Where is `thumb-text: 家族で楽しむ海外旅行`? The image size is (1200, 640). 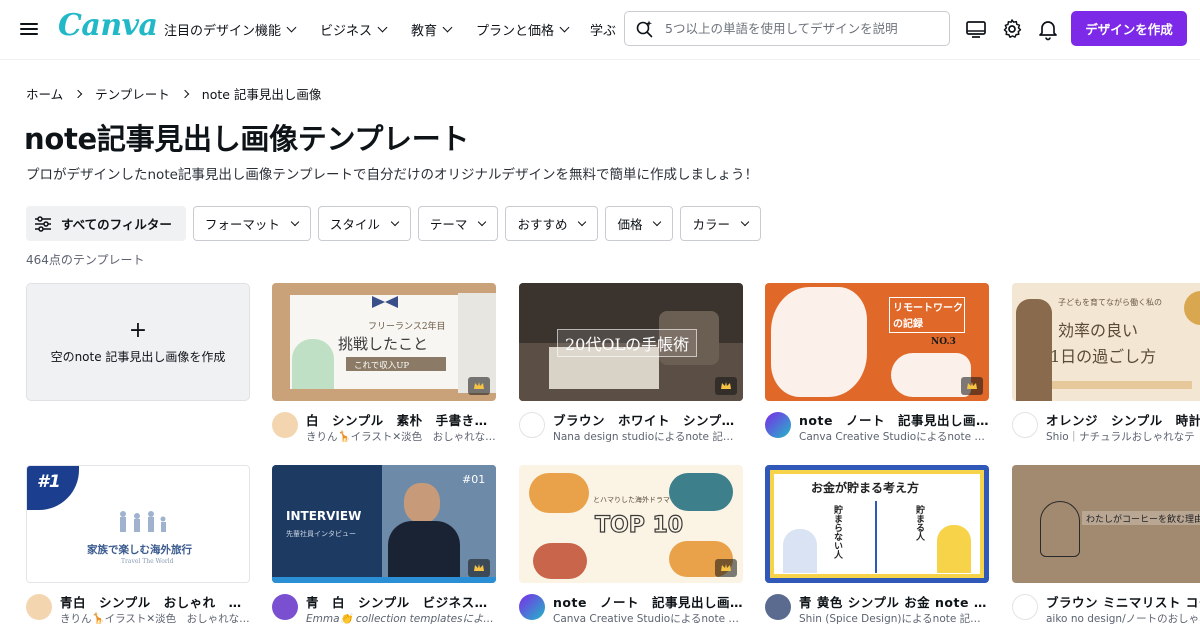 thumb-text: 家族で楽しむ海外旅行 is located at coordinates (139, 550).